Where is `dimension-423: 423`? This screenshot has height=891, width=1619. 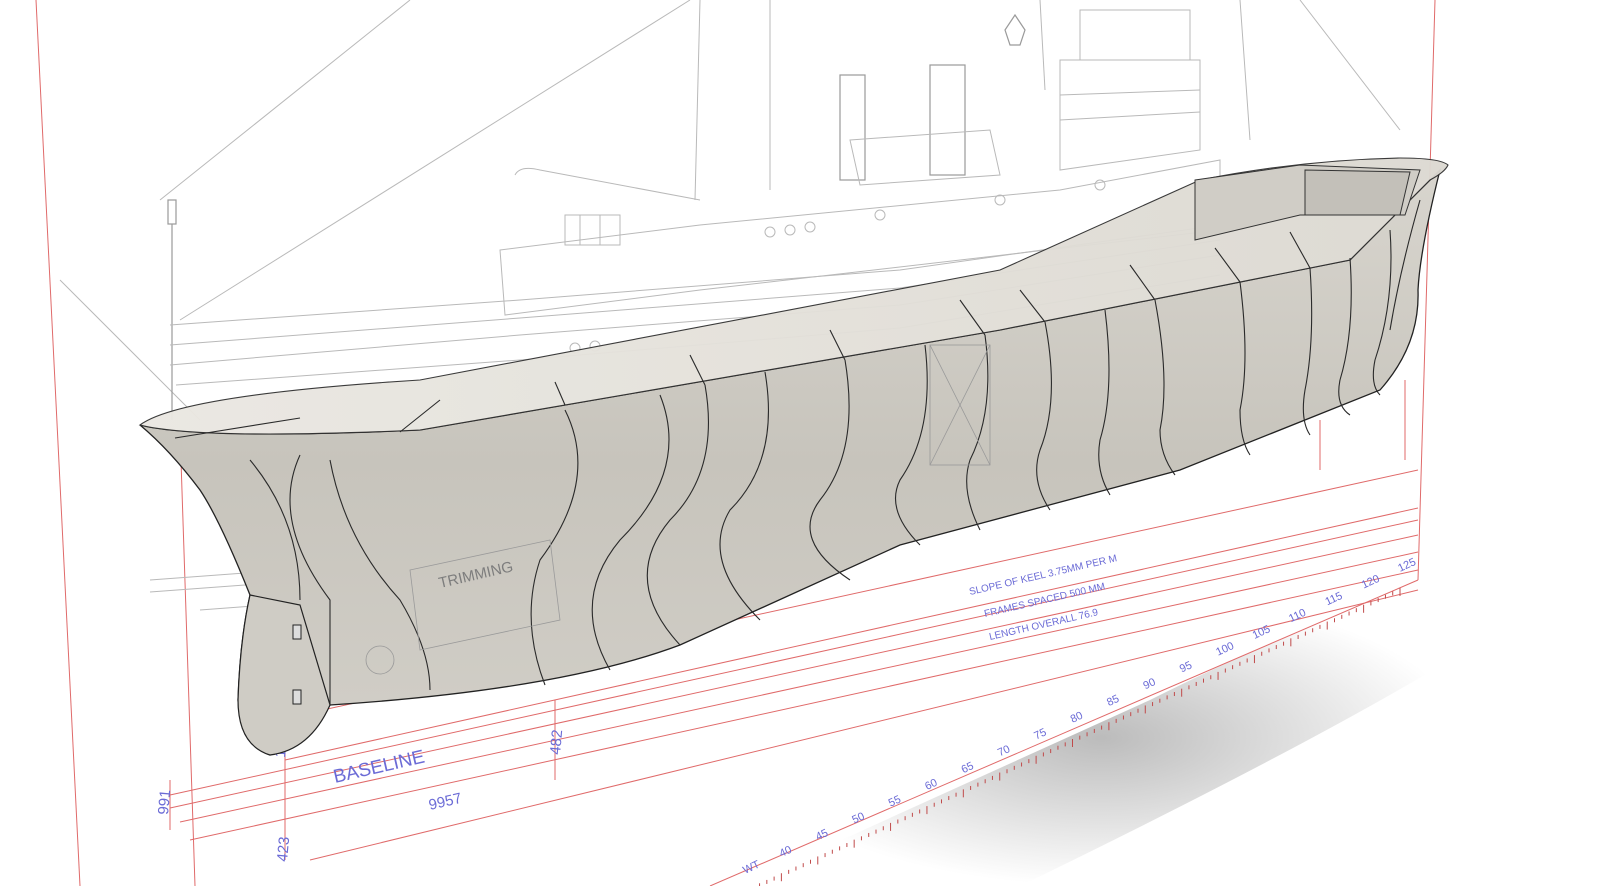
dimension-423: 423 is located at coordinates (283, 849).